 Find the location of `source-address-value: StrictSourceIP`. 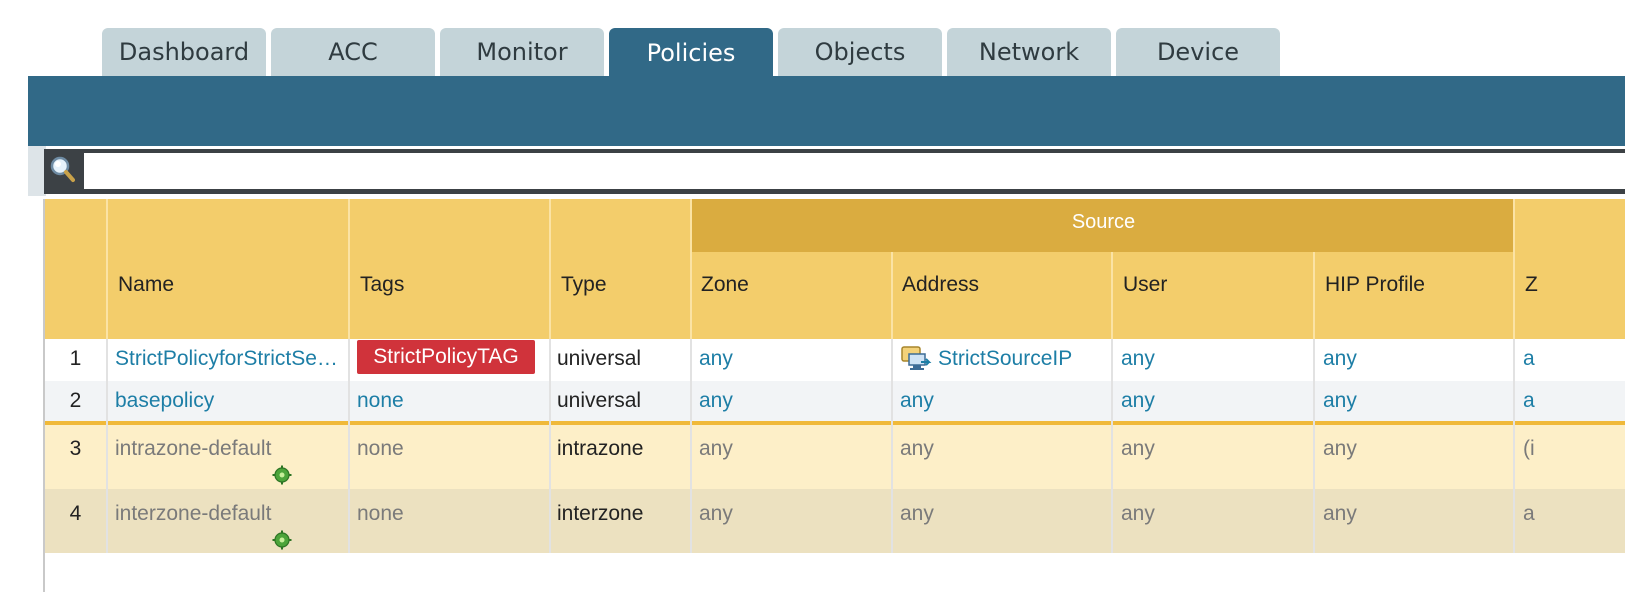

source-address-value: StrictSourceIP is located at coordinates (1005, 359).